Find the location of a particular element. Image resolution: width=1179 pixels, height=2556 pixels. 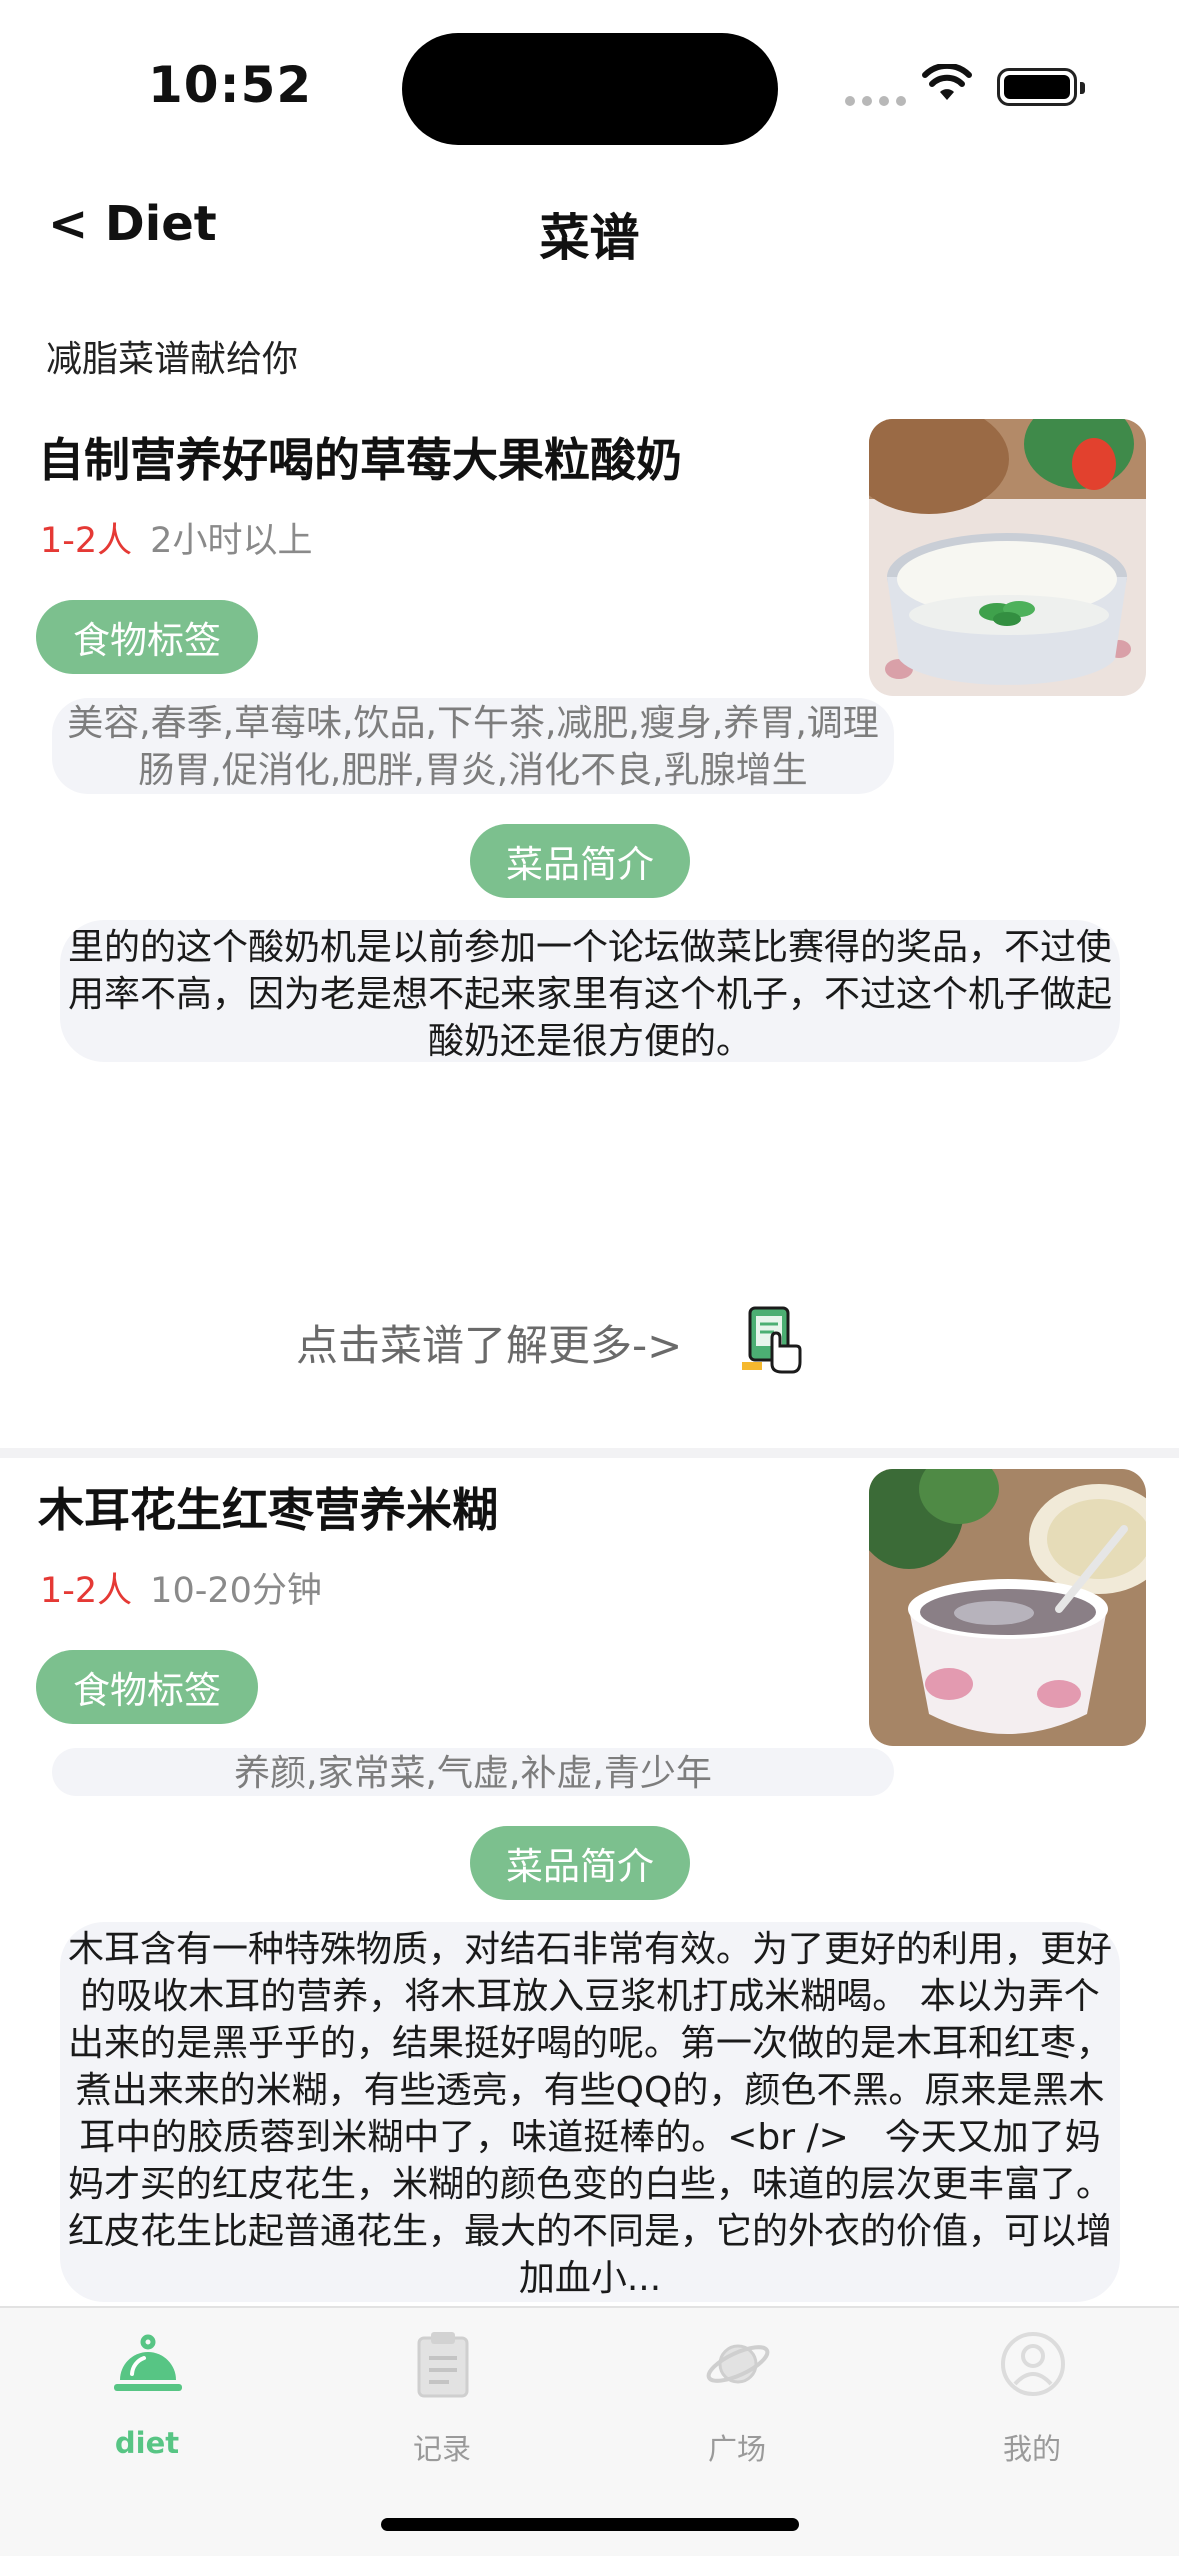

recipe-title: 木耳花生红枣营养米糊 is located at coordinates (268, 1510).